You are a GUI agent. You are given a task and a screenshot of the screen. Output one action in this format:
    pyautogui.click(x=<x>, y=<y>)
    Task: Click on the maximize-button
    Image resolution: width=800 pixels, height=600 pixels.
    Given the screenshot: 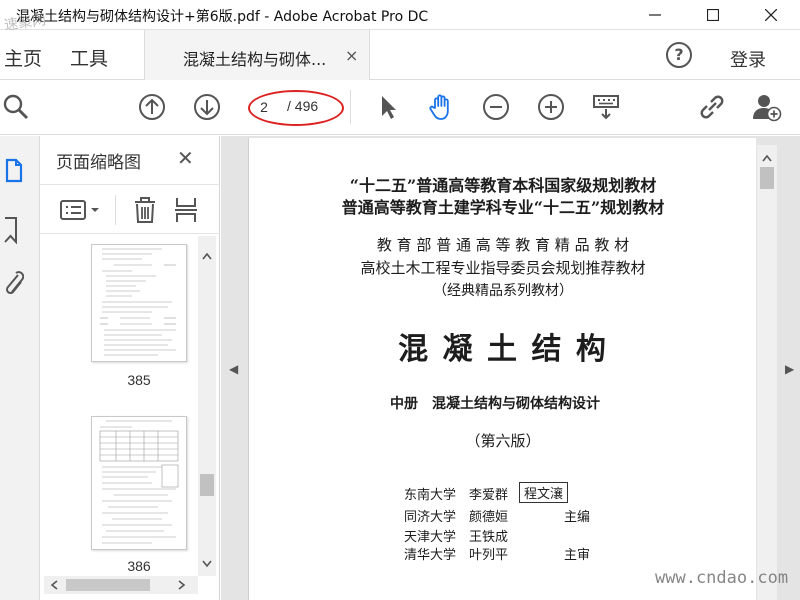 What is the action you would take?
    pyautogui.click(x=713, y=15)
    